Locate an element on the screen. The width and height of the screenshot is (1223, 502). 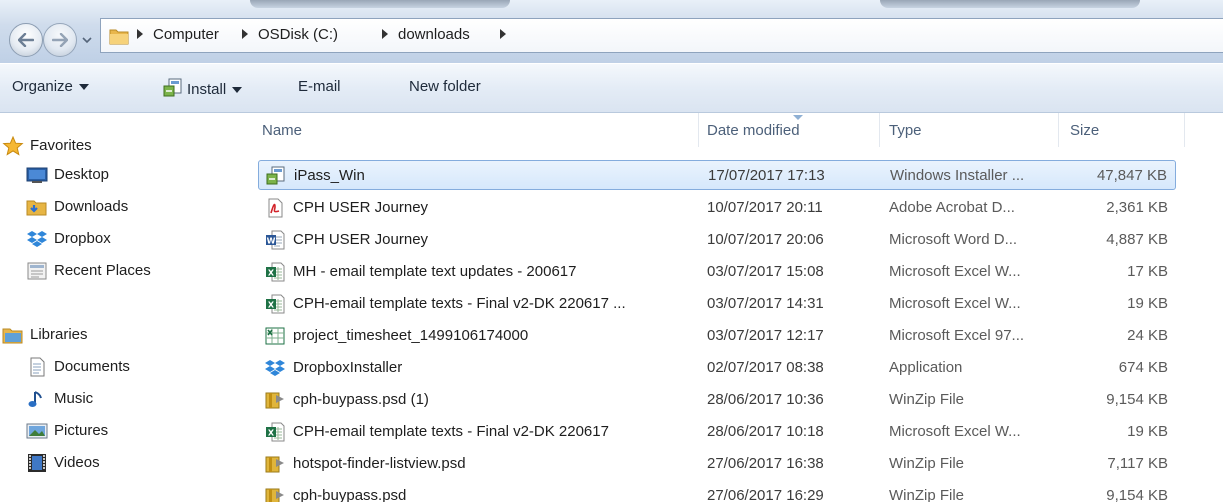
file-date: 10/07/2017 20:11 is located at coordinates (765, 207).